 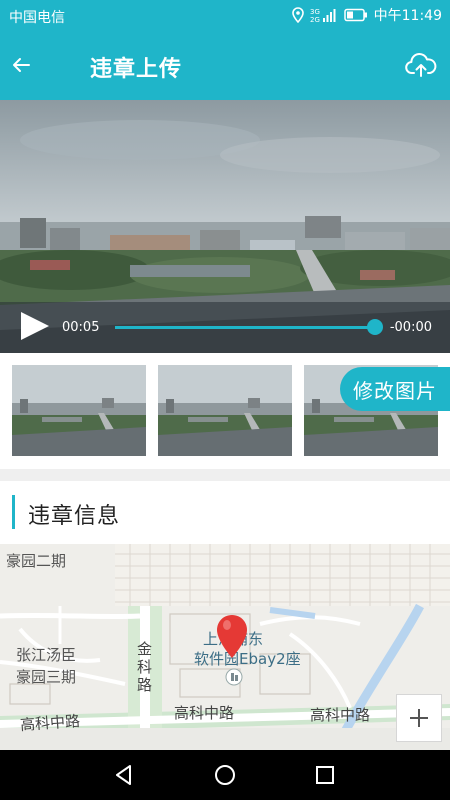 What do you see at coordinates (74, 516) in the screenshot?
I see `section-title: 违章信息` at bounding box center [74, 516].